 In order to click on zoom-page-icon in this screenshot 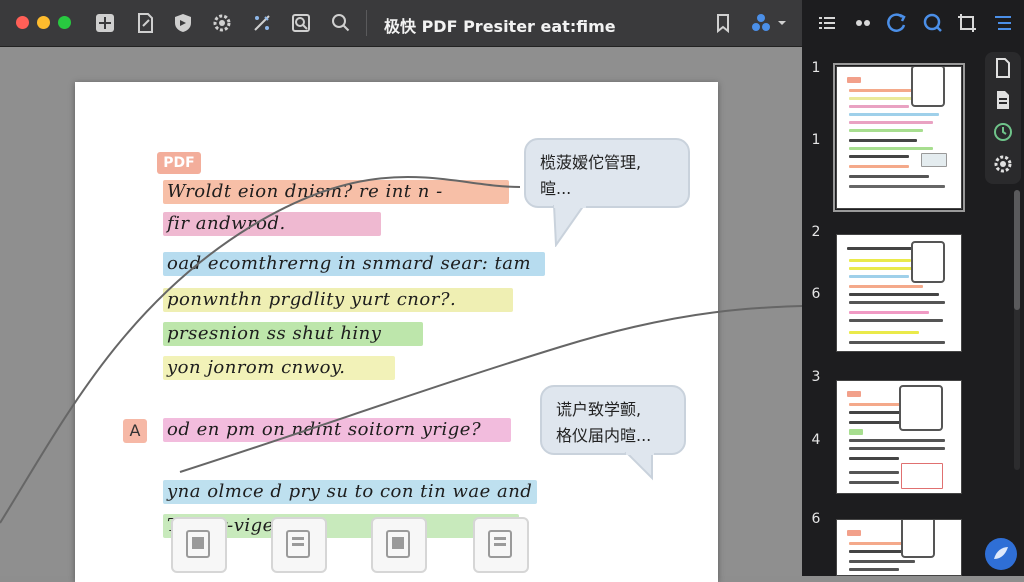, I will do `click(301, 23)`.